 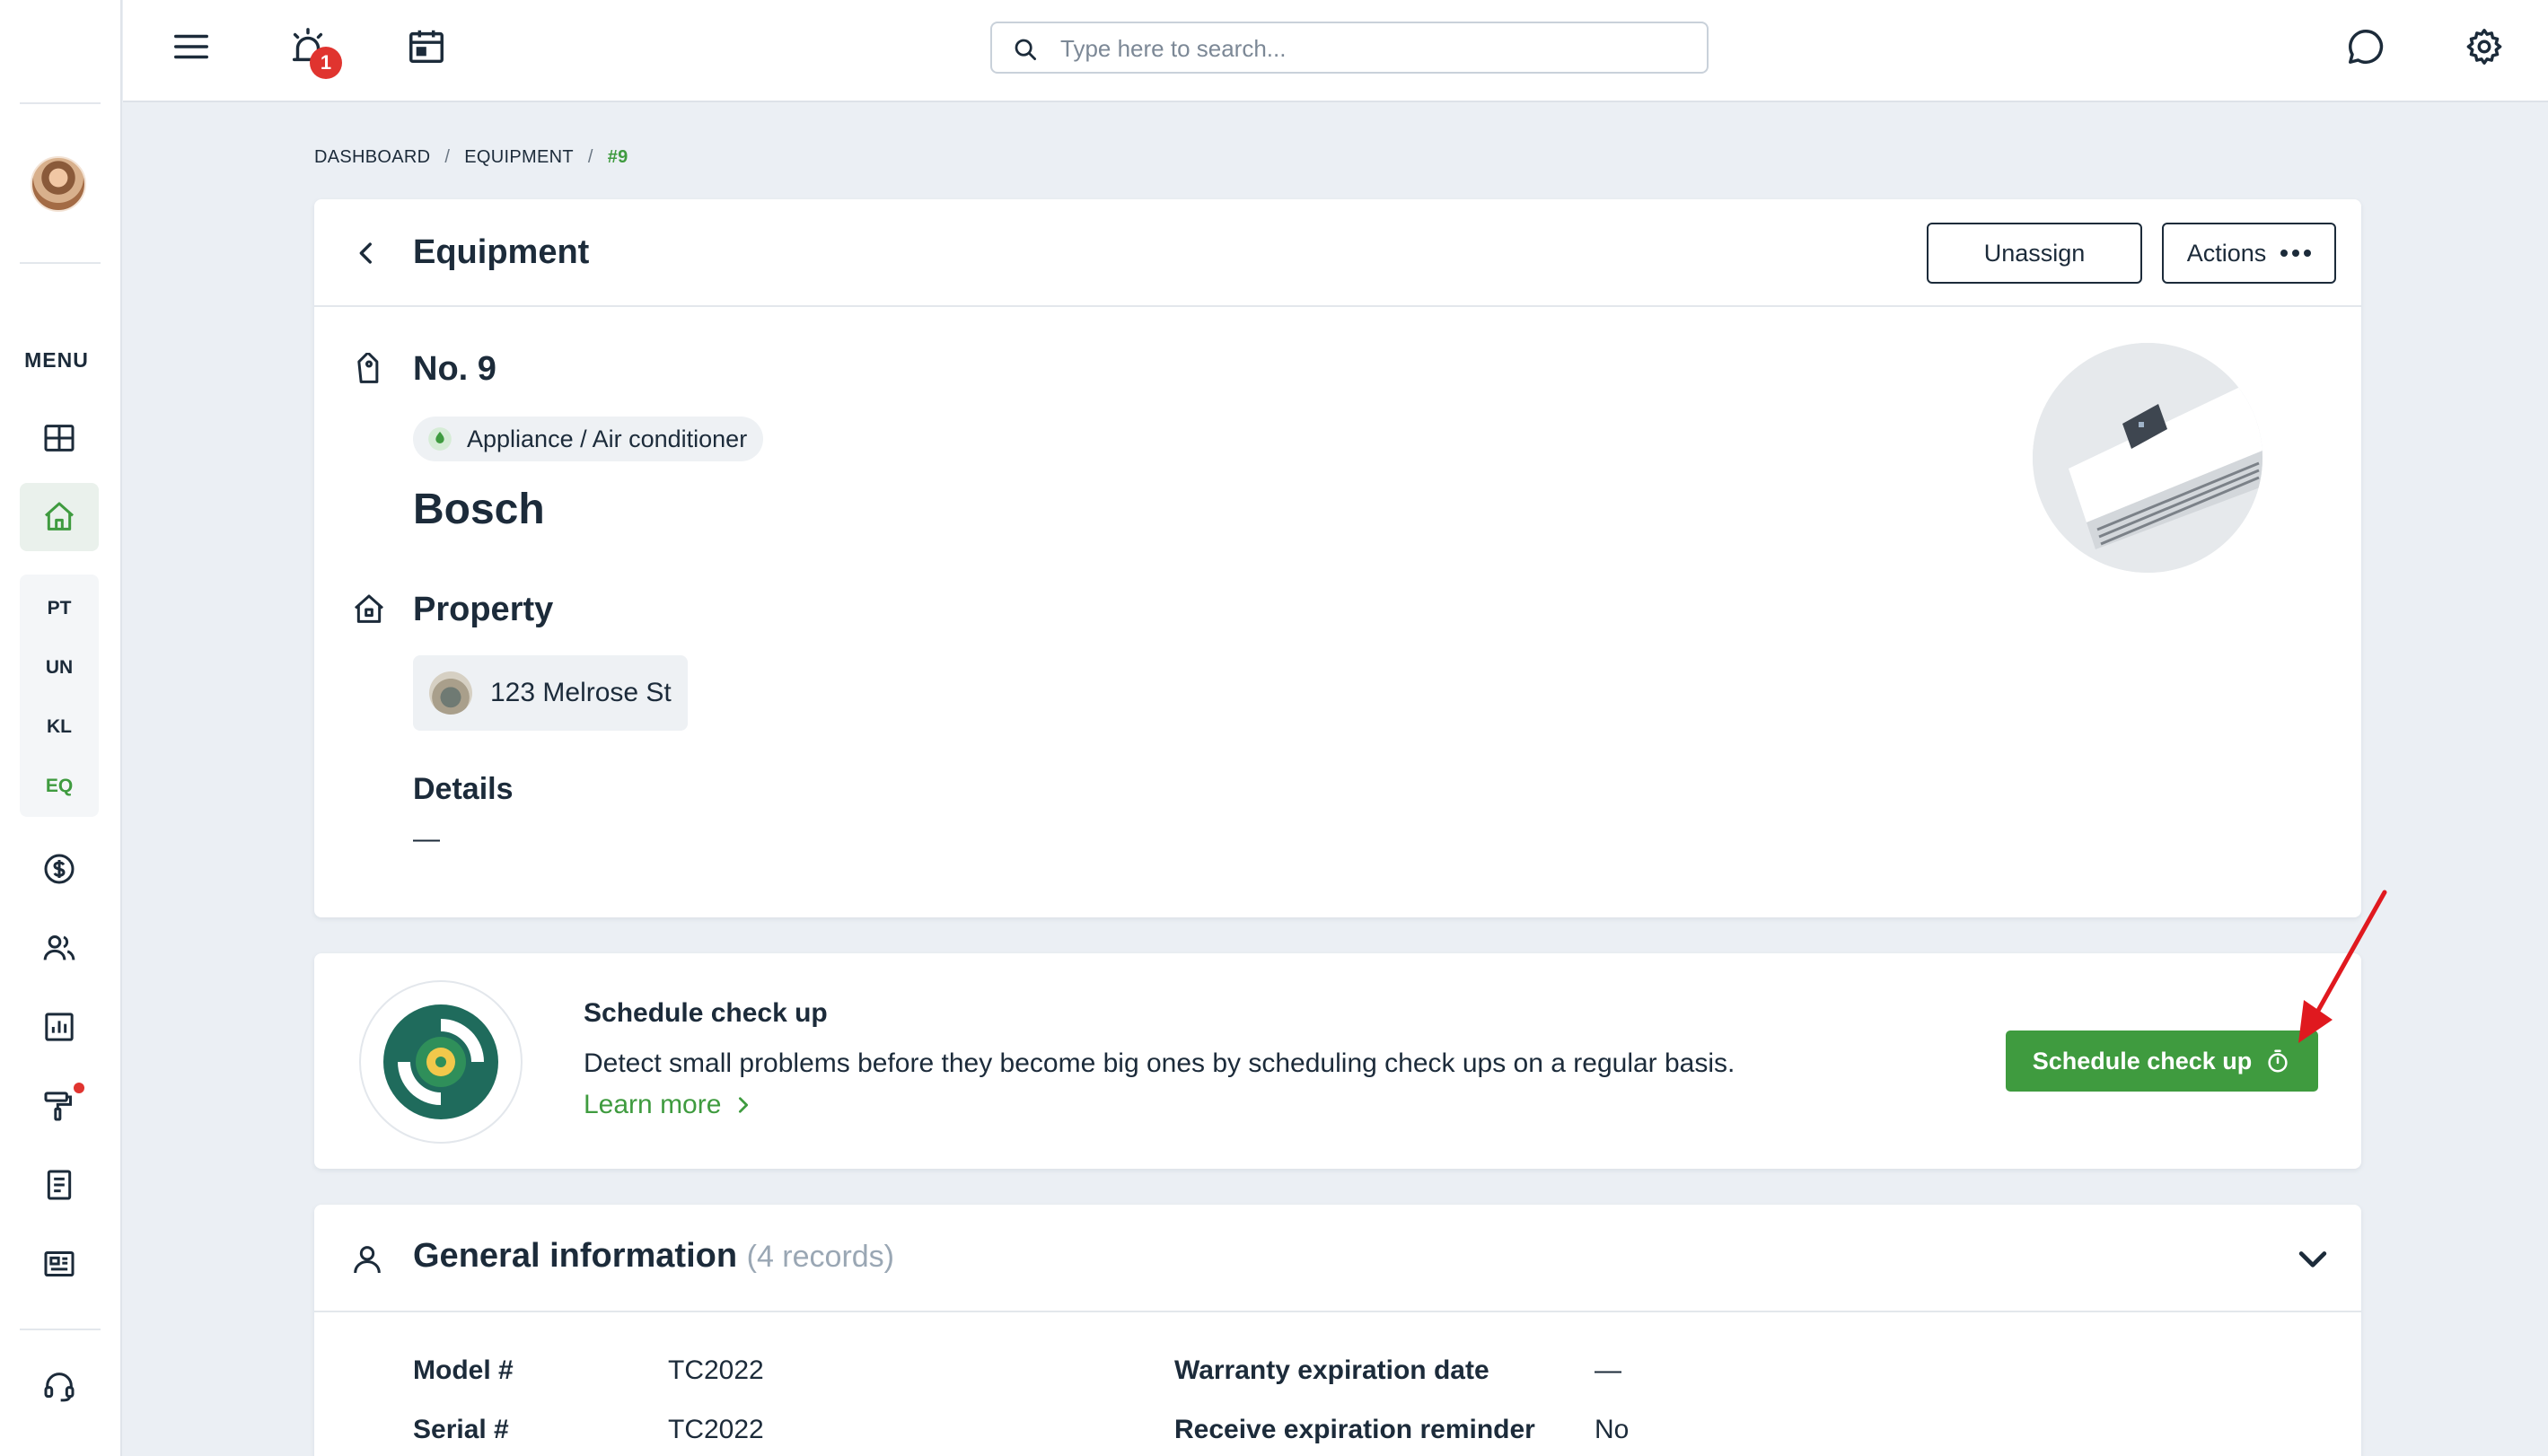 I want to click on maintenance-logo-icon, so click(x=441, y=1062).